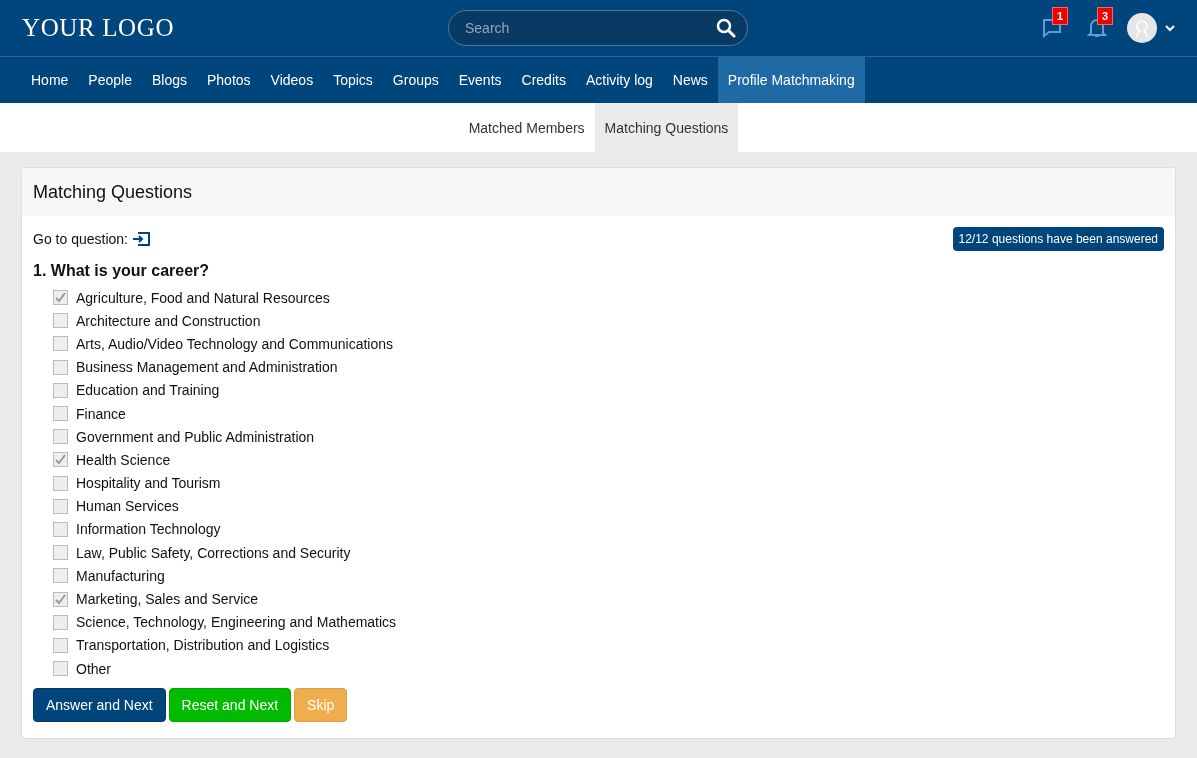 This screenshot has height=758, width=1197. Describe the element at coordinates (122, 271) in the screenshot. I see `question-title: 1. What is your career?` at that location.